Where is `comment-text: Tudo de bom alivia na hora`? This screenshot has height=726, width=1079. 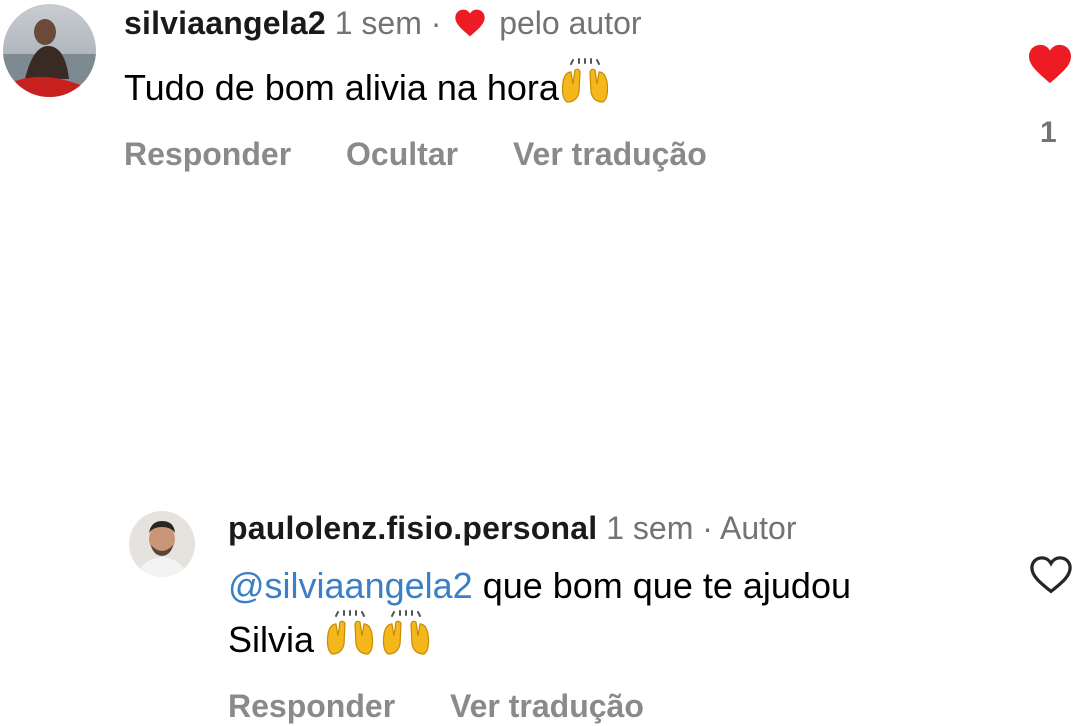 comment-text: Tudo de bom alivia na hora is located at coordinates (367, 88).